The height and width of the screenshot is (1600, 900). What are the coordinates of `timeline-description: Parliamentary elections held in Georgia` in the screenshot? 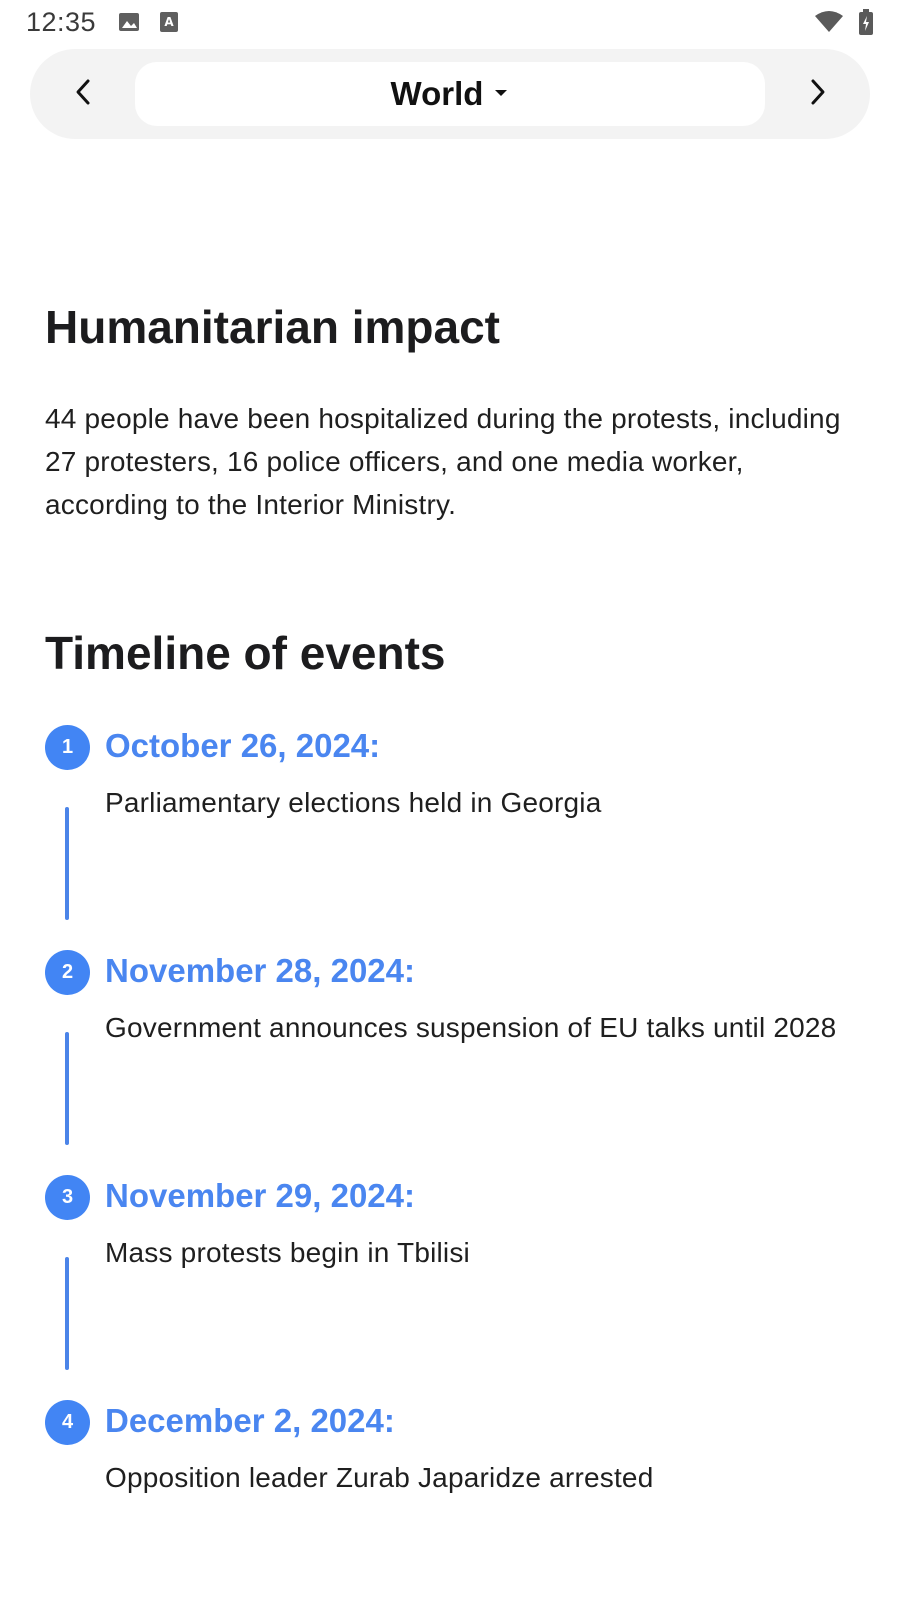 It's located at (353, 803).